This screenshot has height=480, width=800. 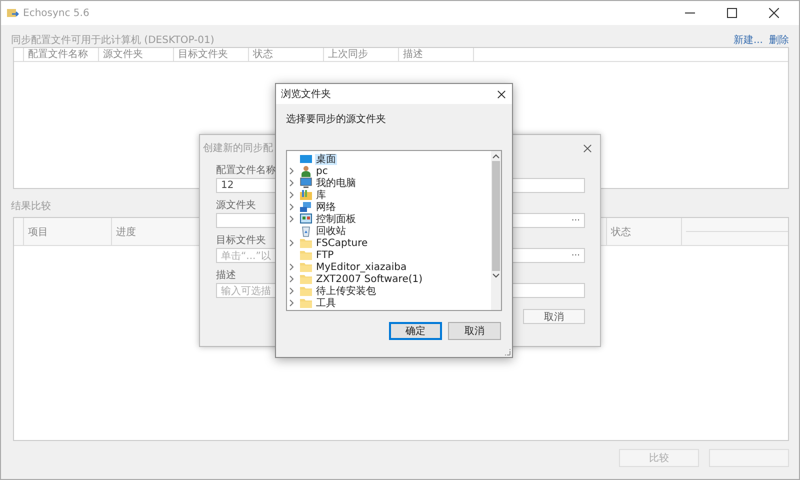 What do you see at coordinates (474, 331) in the screenshot?
I see `button: 取消` at bounding box center [474, 331].